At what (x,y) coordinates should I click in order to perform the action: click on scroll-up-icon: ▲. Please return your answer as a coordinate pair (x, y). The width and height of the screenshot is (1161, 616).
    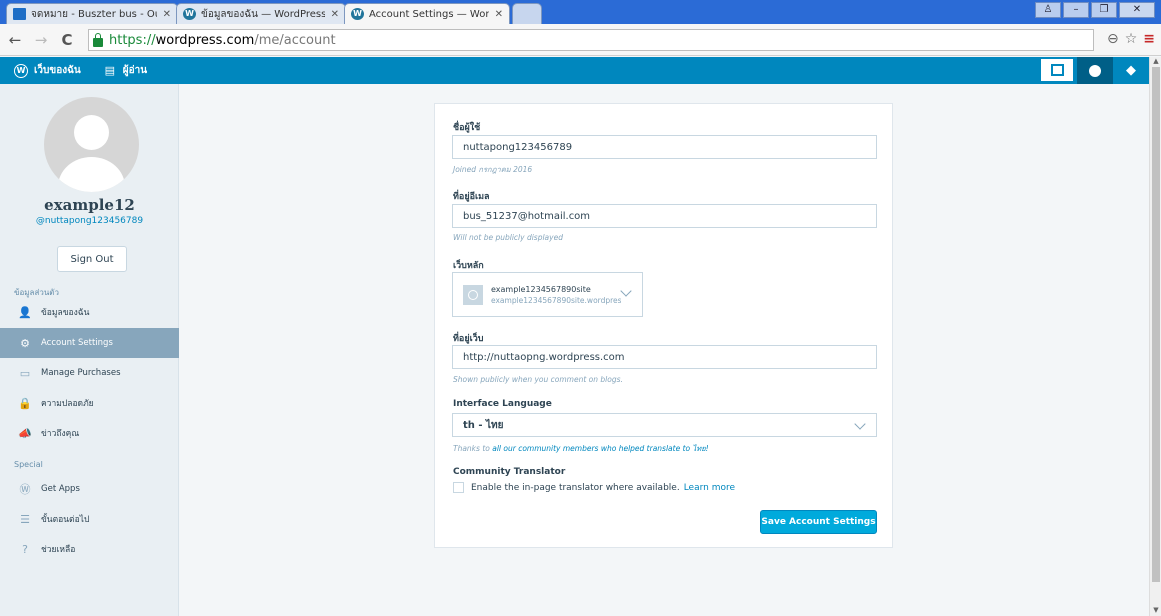
    Looking at the image, I should click on (1155, 61).